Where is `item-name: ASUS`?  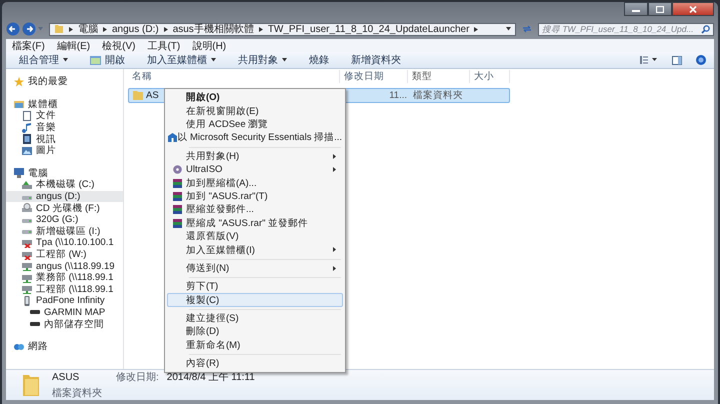
item-name: ASUS is located at coordinates (66, 377).